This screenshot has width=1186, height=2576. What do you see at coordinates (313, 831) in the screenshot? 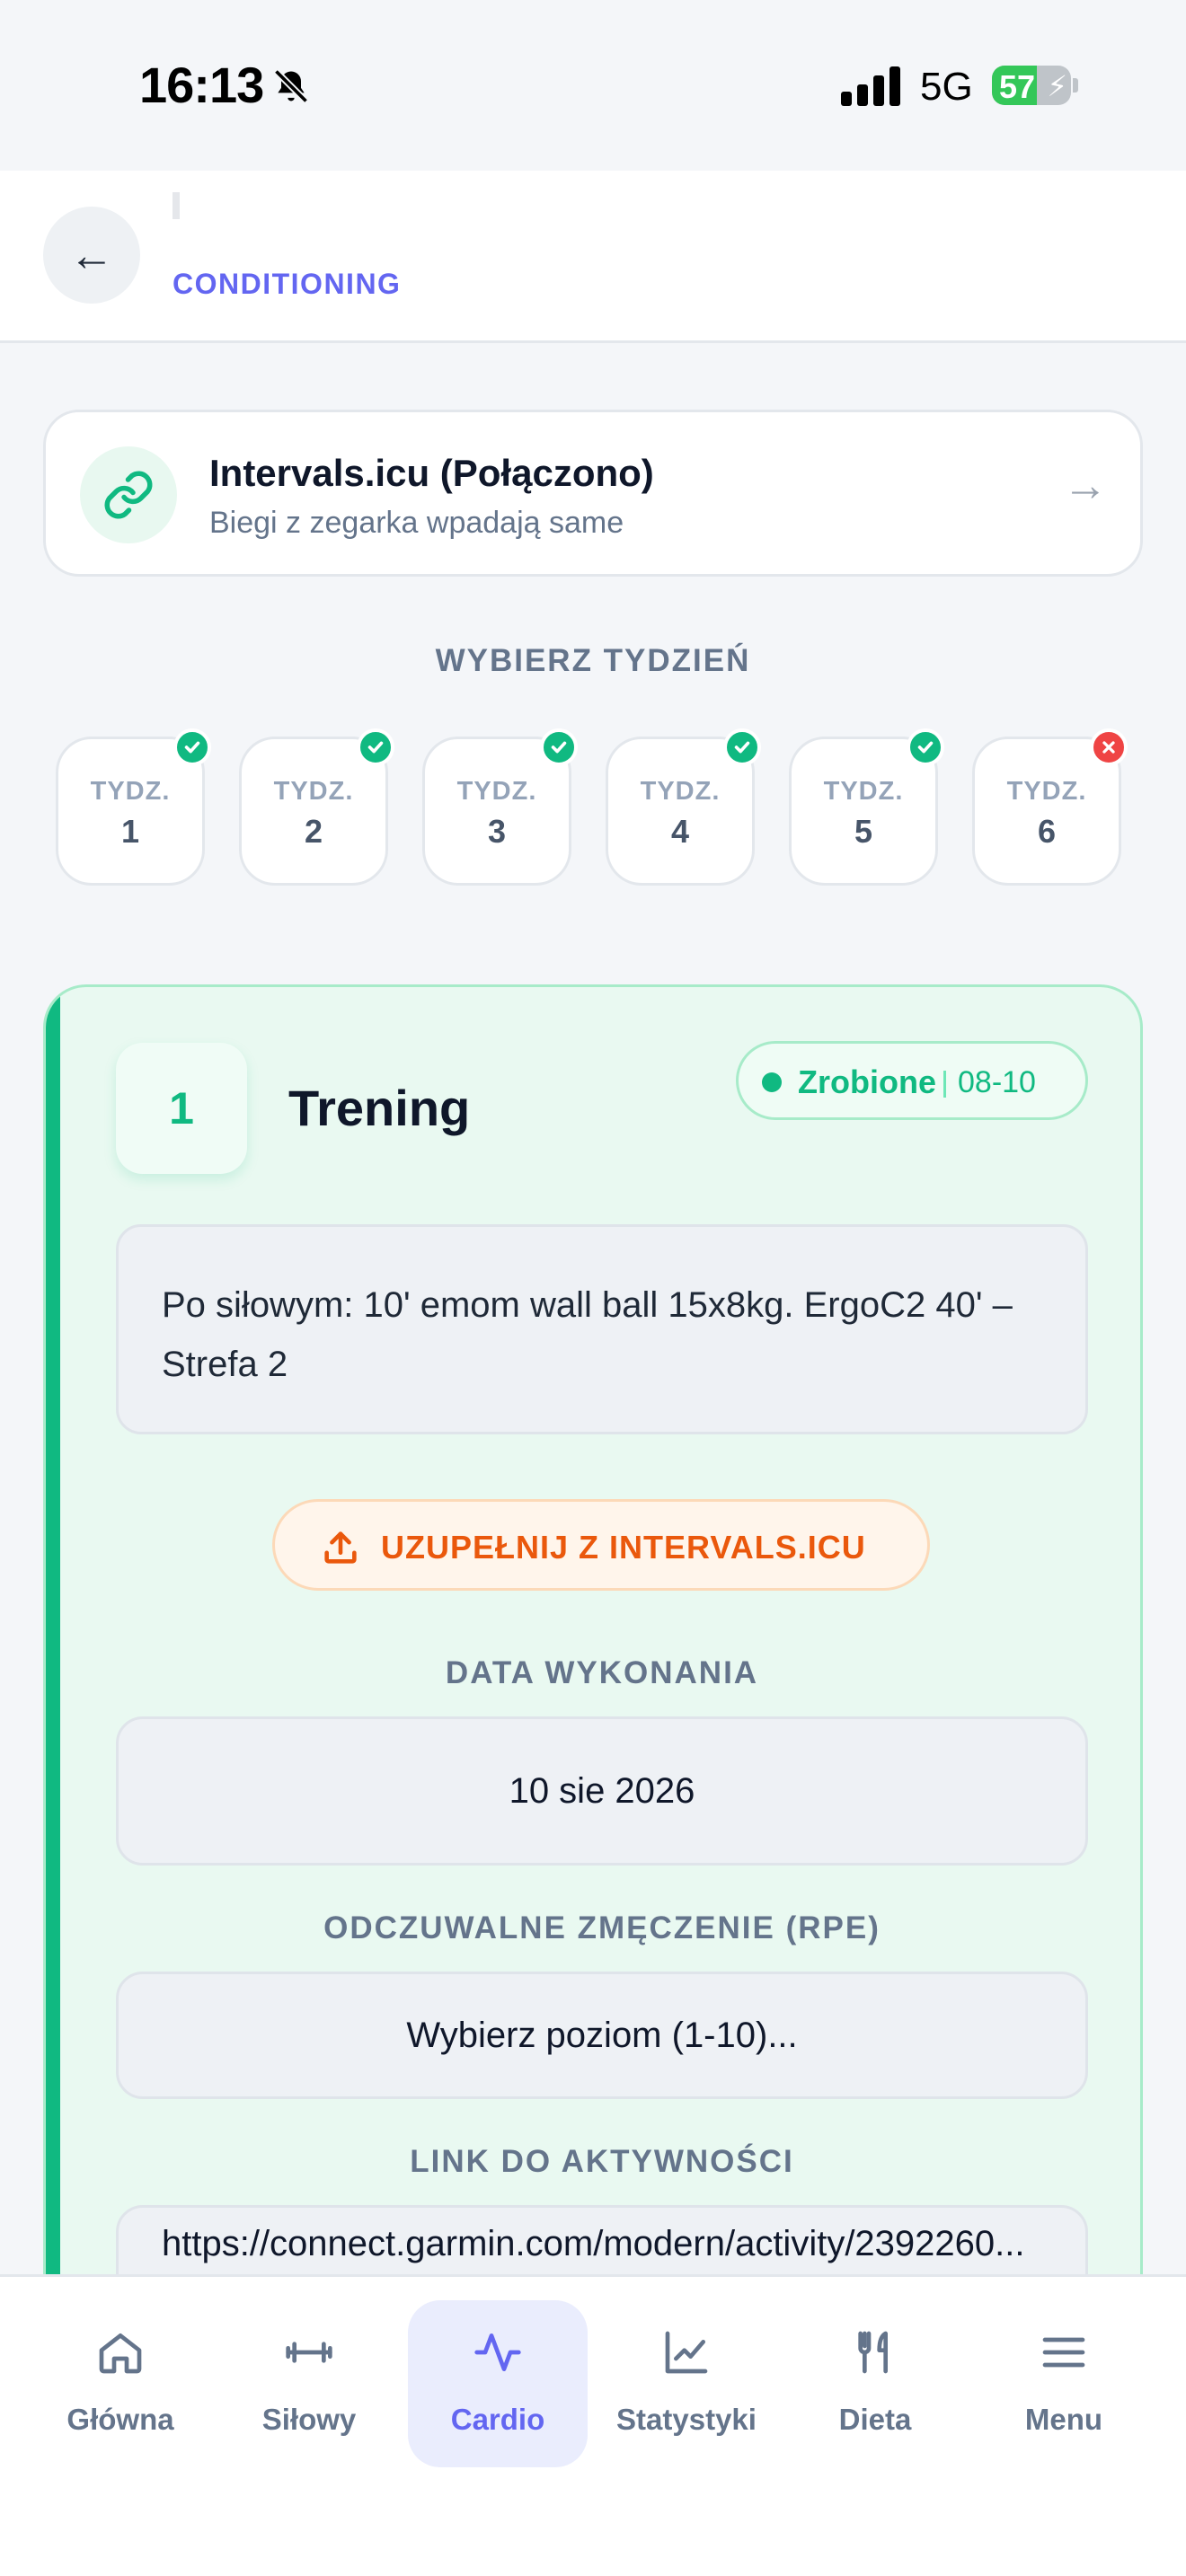
I see `week-number: 2` at bounding box center [313, 831].